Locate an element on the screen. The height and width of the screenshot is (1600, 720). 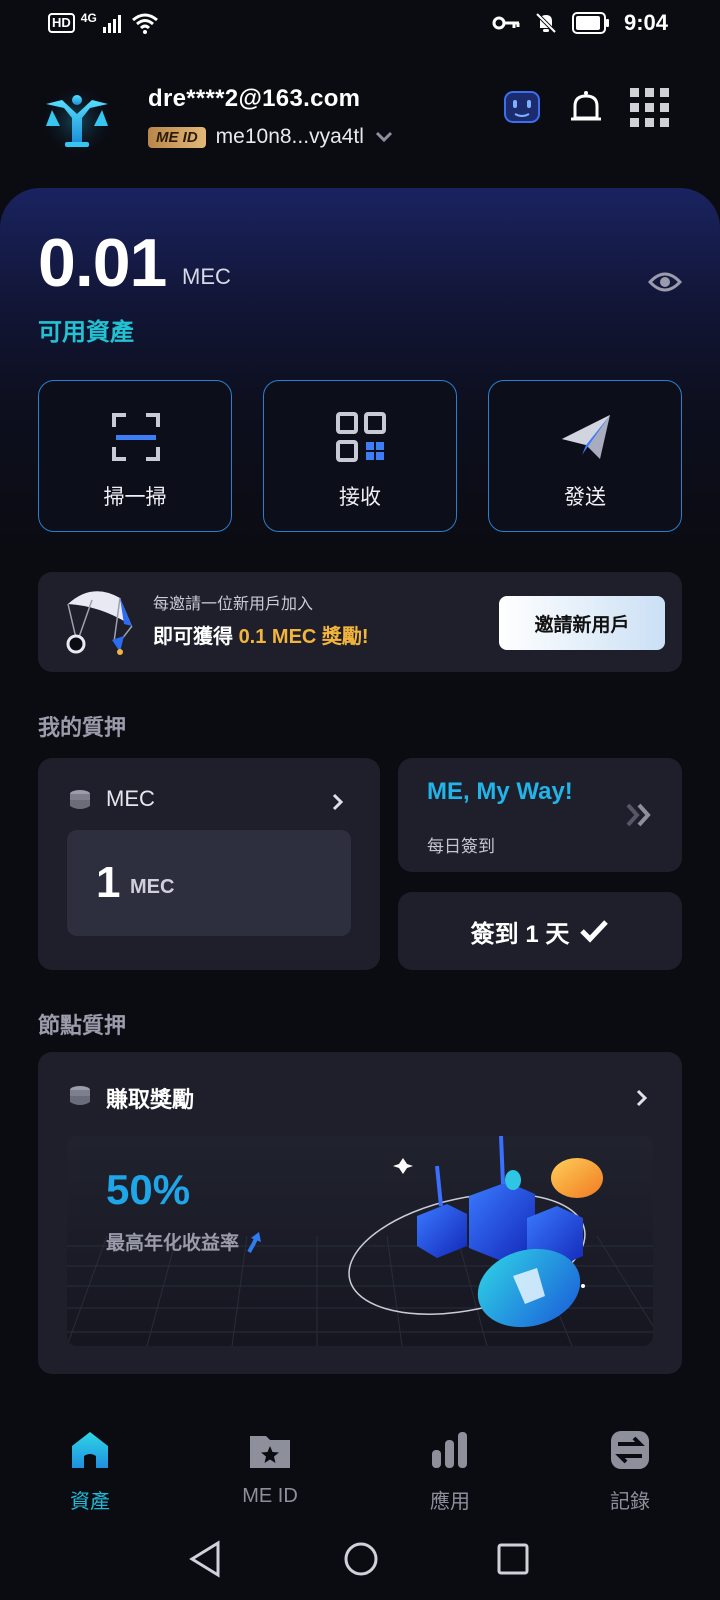
chevron-down-icon is located at coordinates (384, 137).